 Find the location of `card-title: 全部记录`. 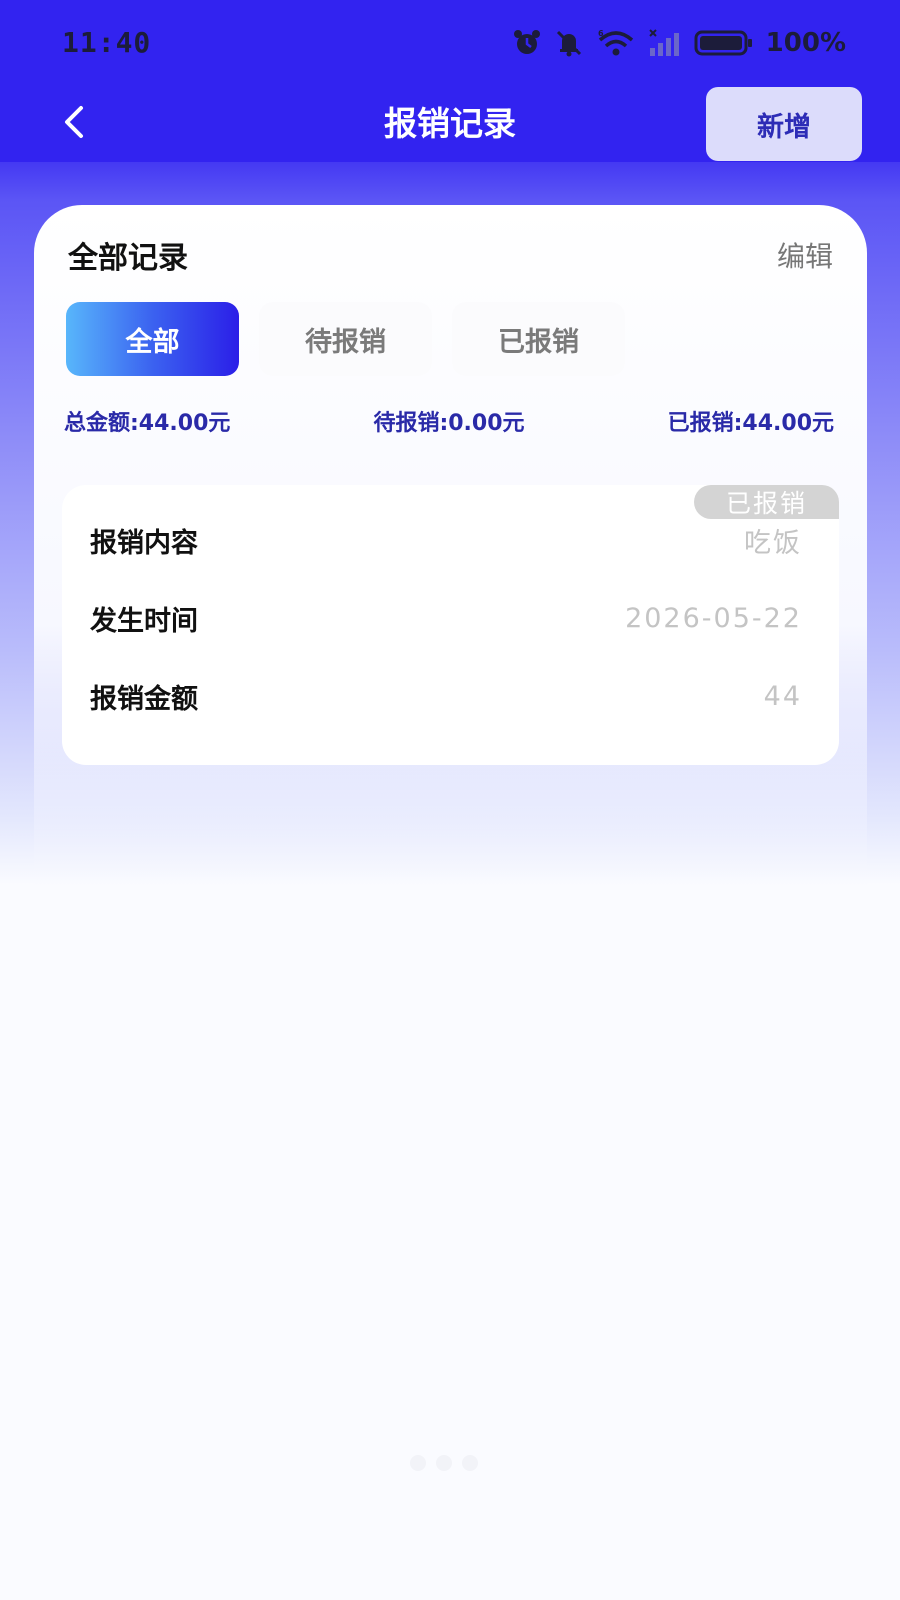

card-title: 全部记录 is located at coordinates (128, 258).